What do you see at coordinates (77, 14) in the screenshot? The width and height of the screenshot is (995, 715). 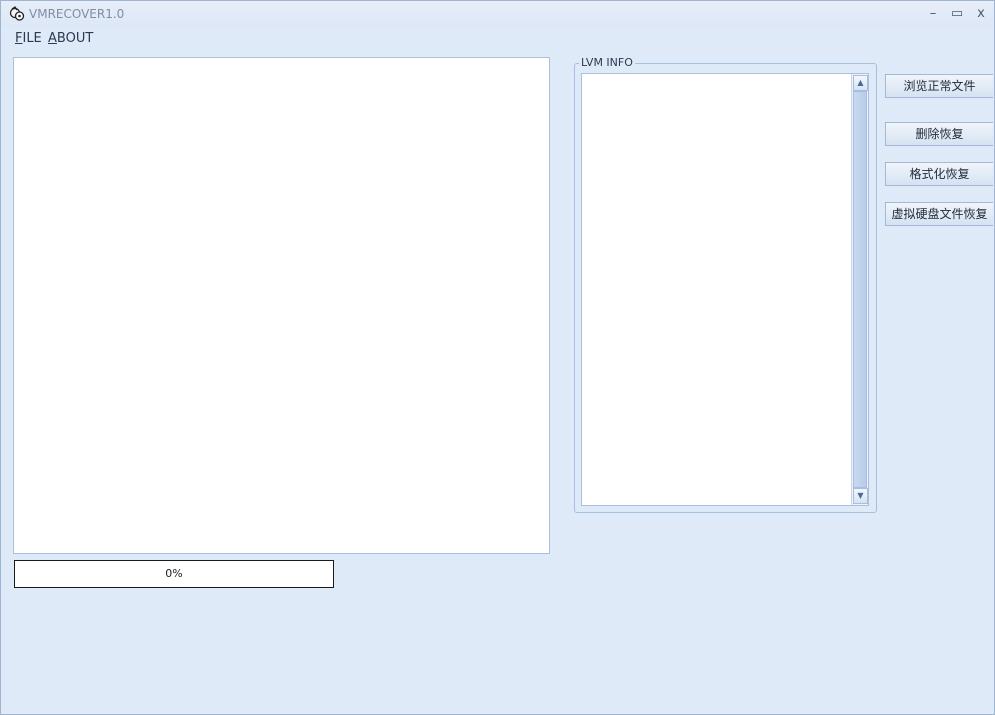 I see `window-title: VMRECOVER1.0` at bounding box center [77, 14].